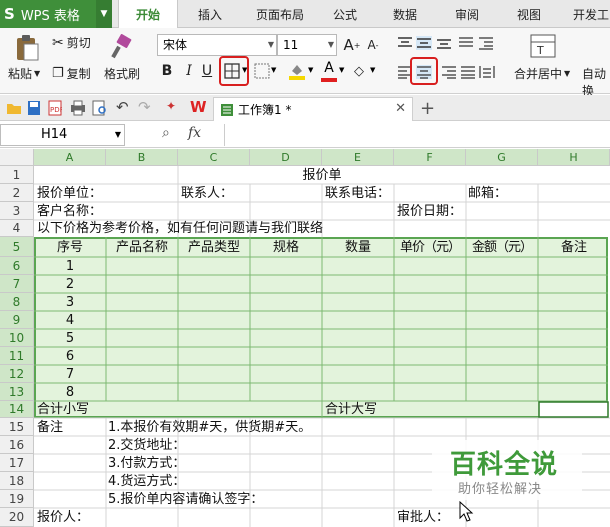  What do you see at coordinates (345, 14) in the screenshot?
I see `tab-formulas: 公式` at bounding box center [345, 14].